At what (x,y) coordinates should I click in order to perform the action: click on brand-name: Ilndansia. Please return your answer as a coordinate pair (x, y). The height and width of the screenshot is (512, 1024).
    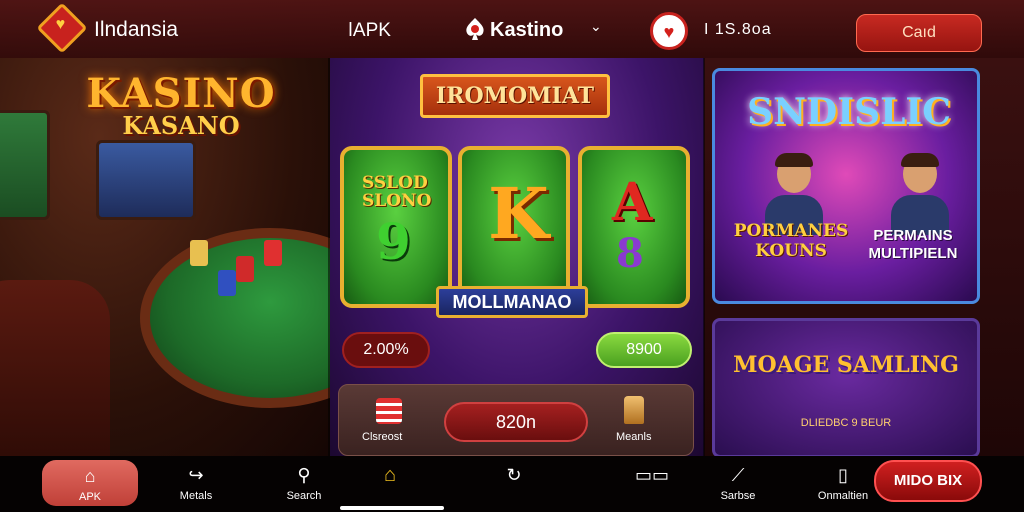
    Looking at the image, I should click on (136, 30).